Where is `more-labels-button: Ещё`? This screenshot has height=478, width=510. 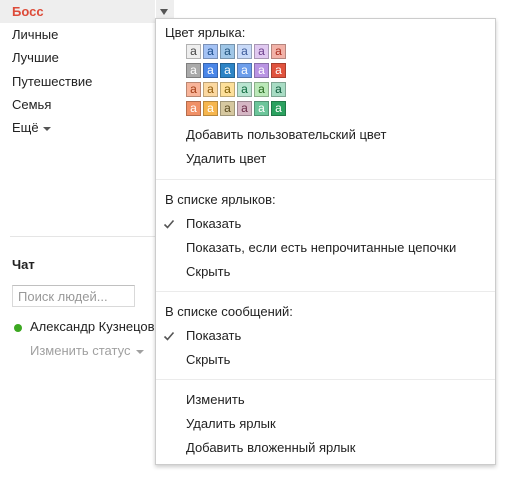
more-labels-button: Ещё is located at coordinates (31, 128).